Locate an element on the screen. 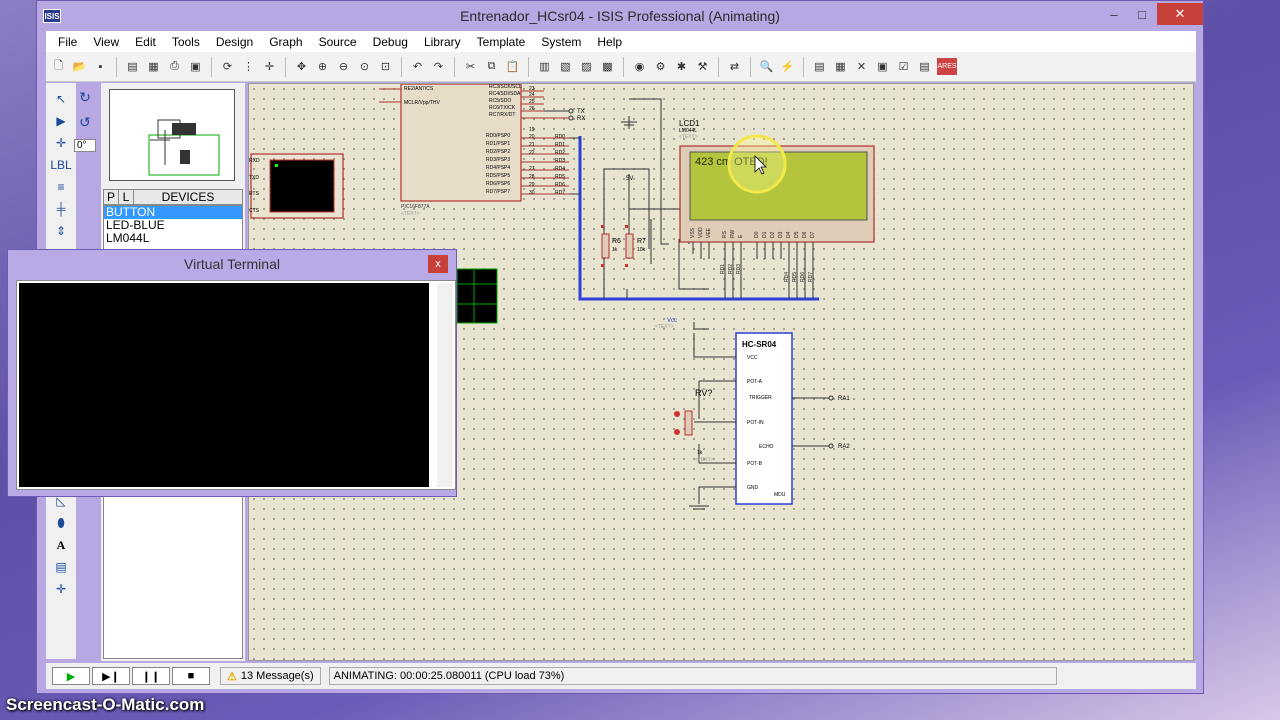  menu-view: View is located at coordinates (106, 42).